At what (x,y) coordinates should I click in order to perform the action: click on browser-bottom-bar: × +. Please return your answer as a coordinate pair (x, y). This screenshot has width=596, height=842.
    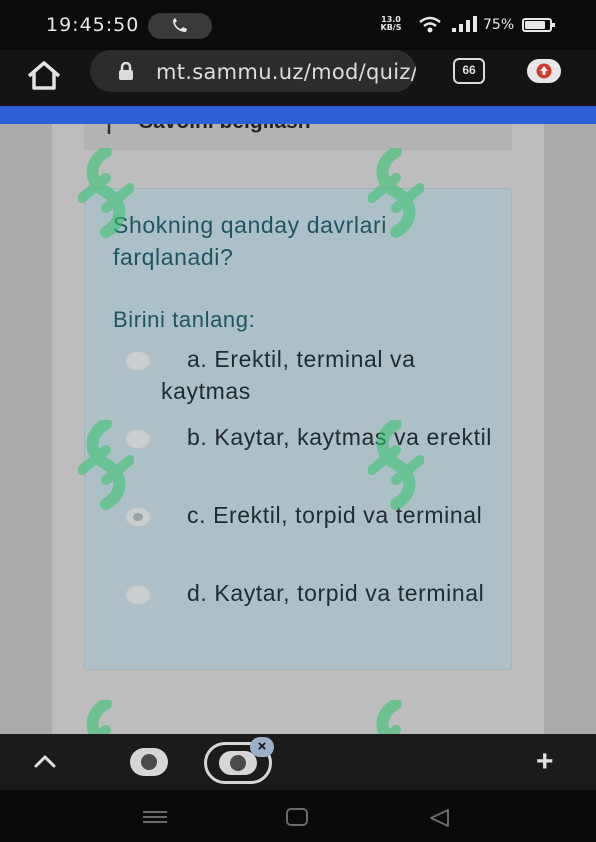
    Looking at the image, I should click on (298, 762).